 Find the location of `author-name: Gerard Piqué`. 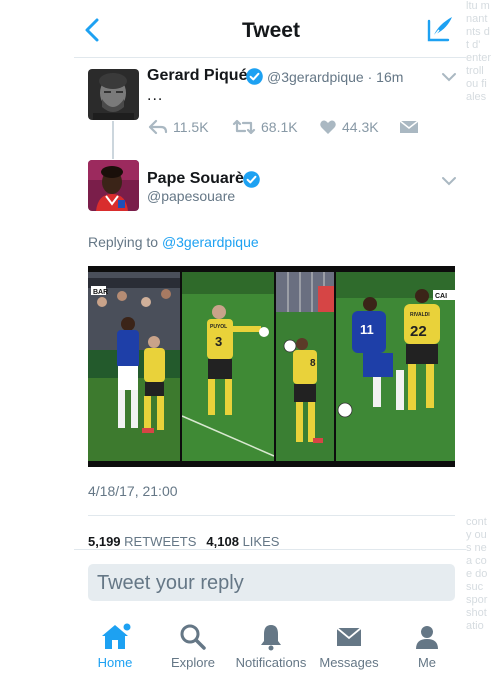

author-name: Gerard Piqué is located at coordinates (197, 76).